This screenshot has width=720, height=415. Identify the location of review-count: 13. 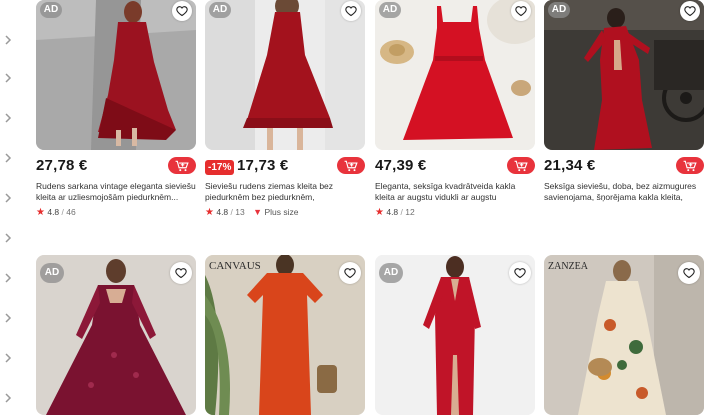
(240, 212).